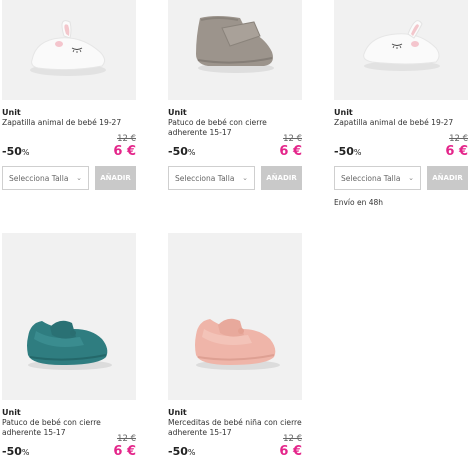  I want to click on shipping-info: Envío en 48h, so click(359, 202).